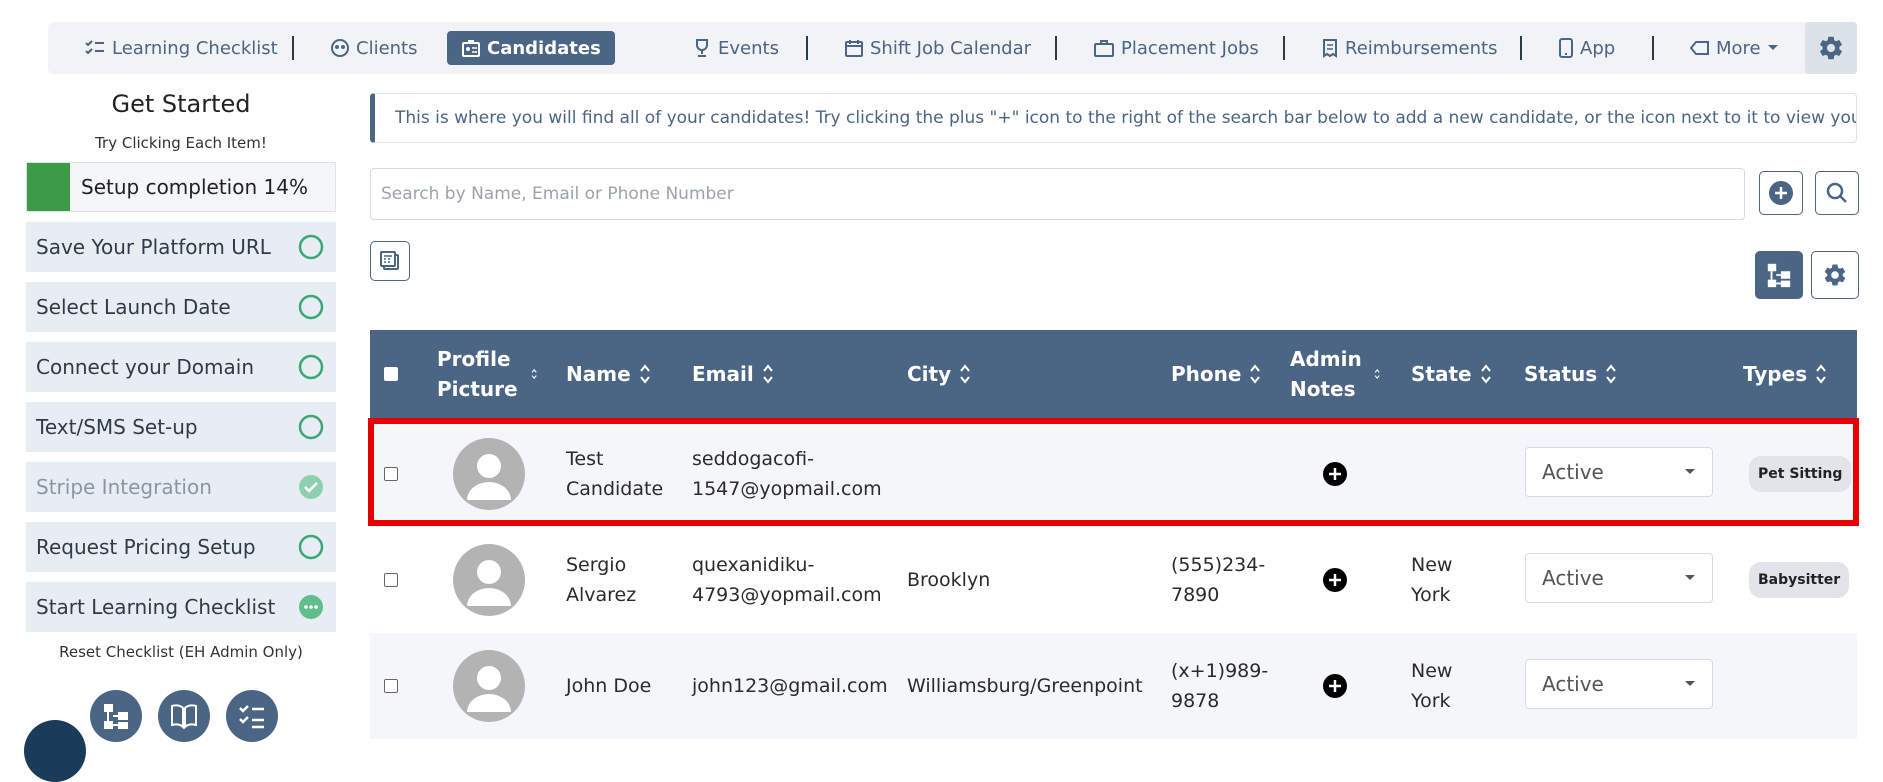 Image resolution: width=1883 pixels, height=782 pixels. What do you see at coordinates (181, 427) in the screenshot?
I see `checklist-item-sms-setup: Text/SMS Set-up` at bounding box center [181, 427].